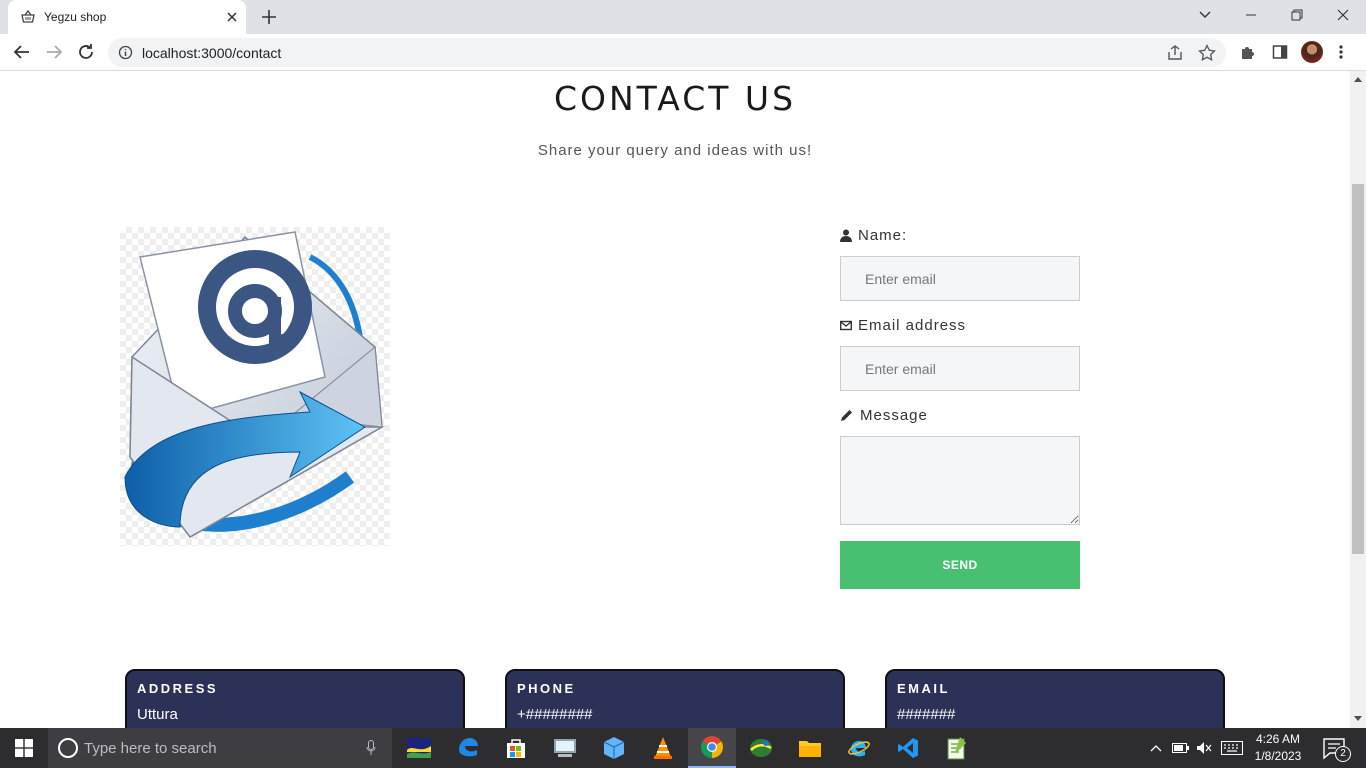  I want to click on url-text: localhost:3000/contact, so click(212, 53).